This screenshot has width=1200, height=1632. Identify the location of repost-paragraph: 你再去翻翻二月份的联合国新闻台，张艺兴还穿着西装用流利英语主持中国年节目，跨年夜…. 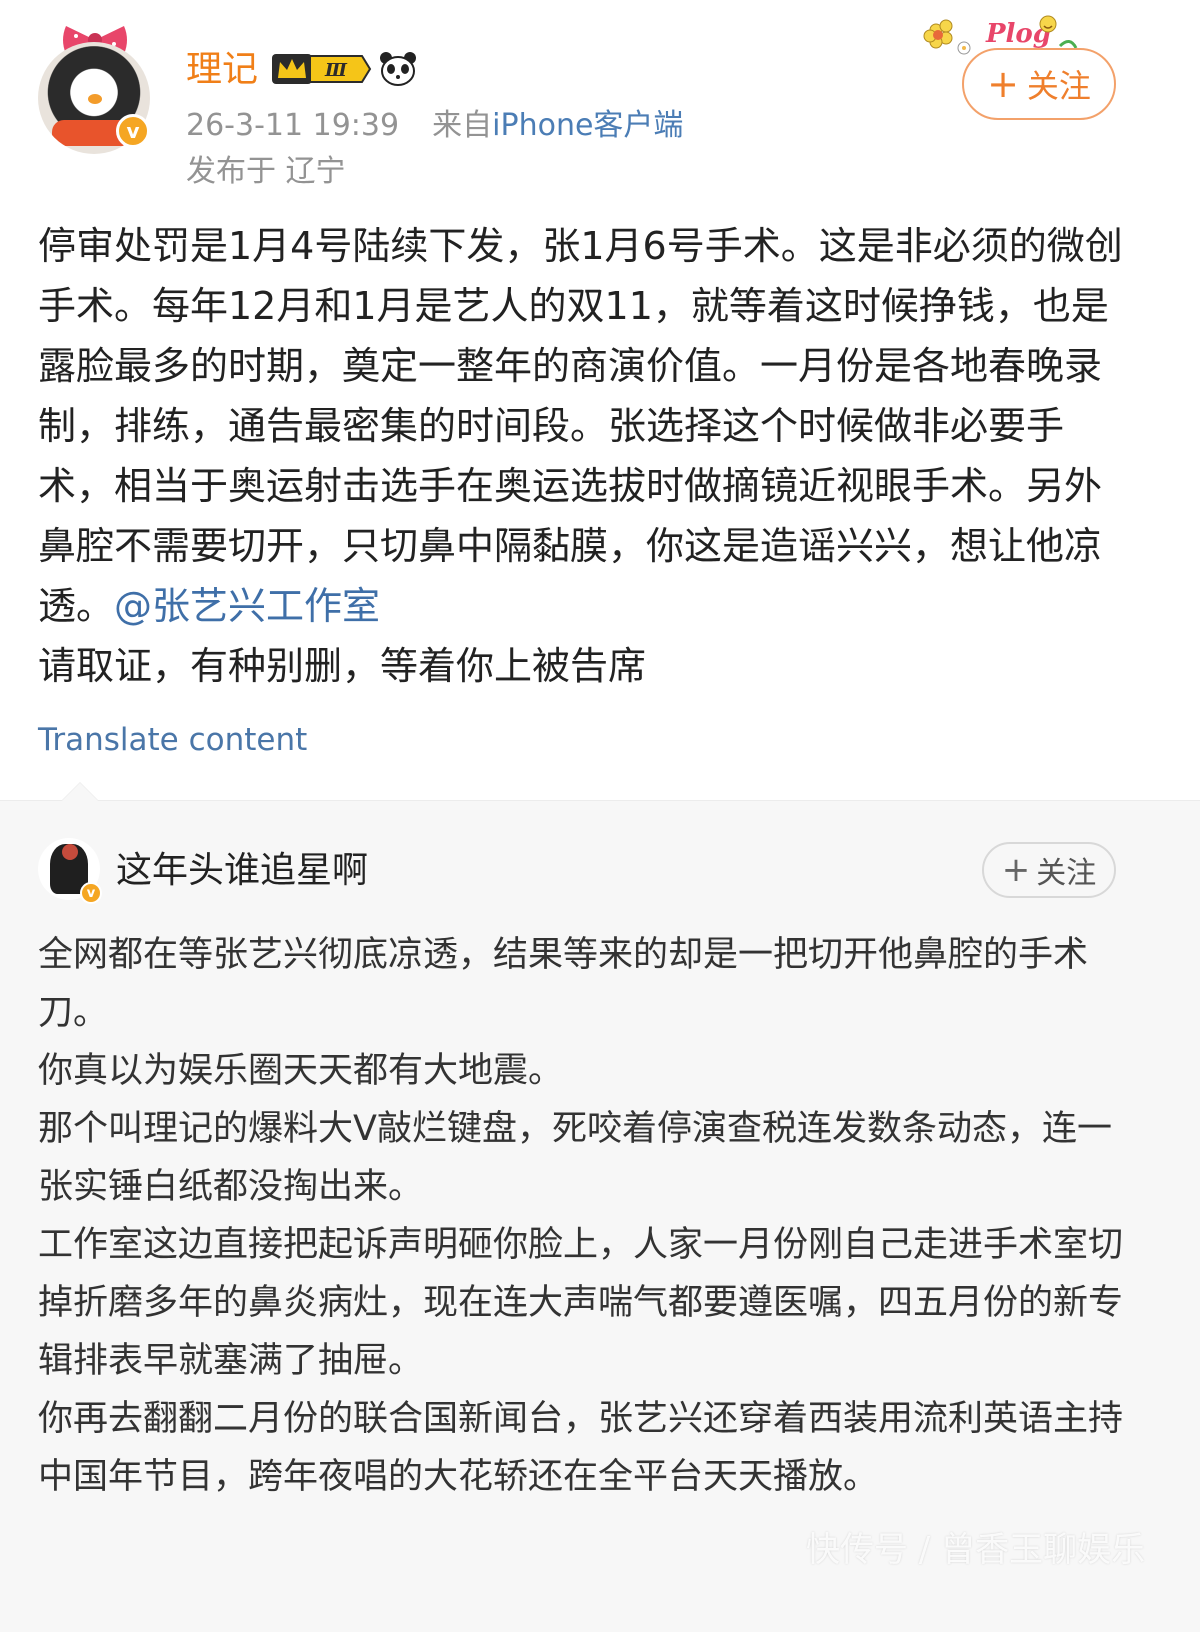
(581, 1448).